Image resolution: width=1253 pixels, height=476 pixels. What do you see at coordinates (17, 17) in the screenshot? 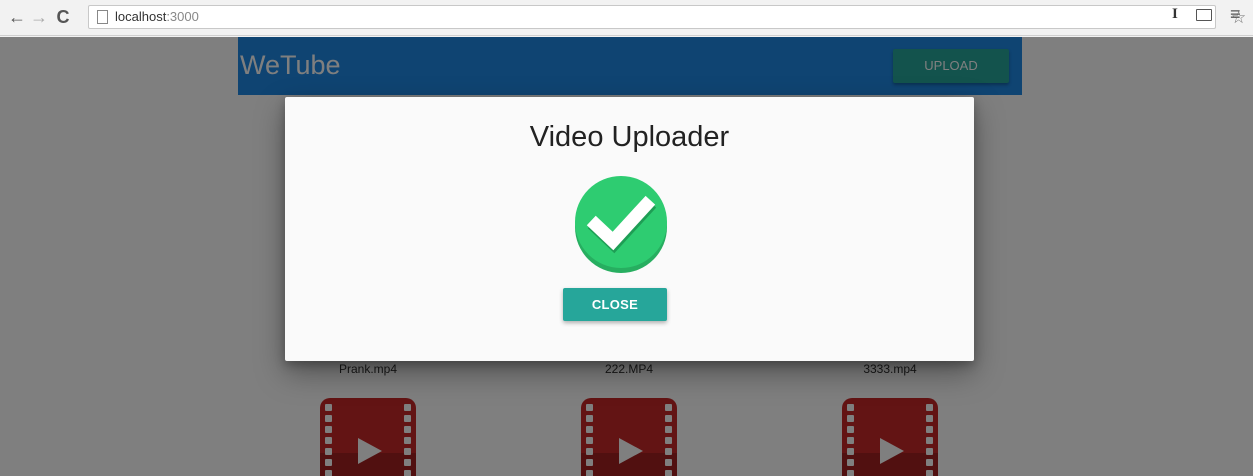
I see `back-arrow-icon: ←` at bounding box center [17, 17].